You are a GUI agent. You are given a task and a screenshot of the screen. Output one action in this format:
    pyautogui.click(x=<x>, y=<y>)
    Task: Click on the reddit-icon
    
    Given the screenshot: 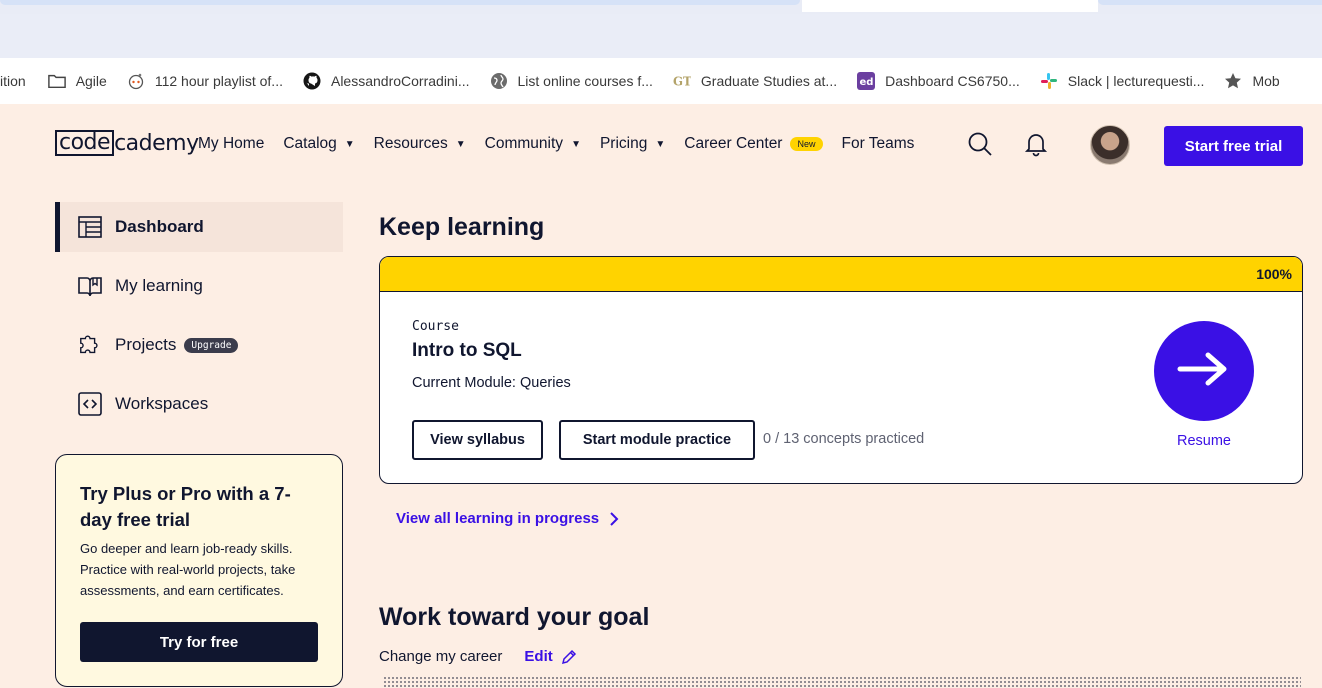 What is the action you would take?
    pyautogui.click(x=136, y=81)
    